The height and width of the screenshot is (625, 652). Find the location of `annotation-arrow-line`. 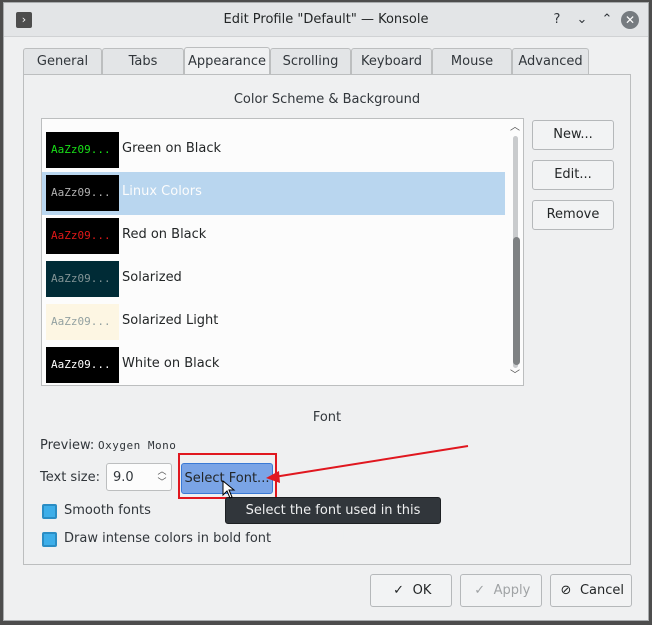

annotation-arrow-line is located at coordinates (371, 461).